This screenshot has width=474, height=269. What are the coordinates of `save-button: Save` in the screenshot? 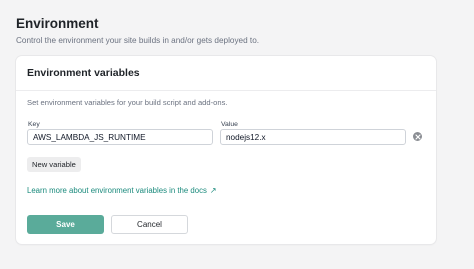 It's located at (65, 224).